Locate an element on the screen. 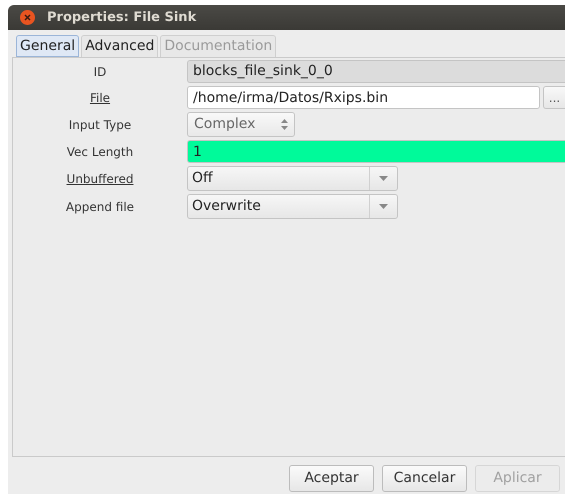  id-field: blocks_file_sink_0_0 is located at coordinates (376, 71).